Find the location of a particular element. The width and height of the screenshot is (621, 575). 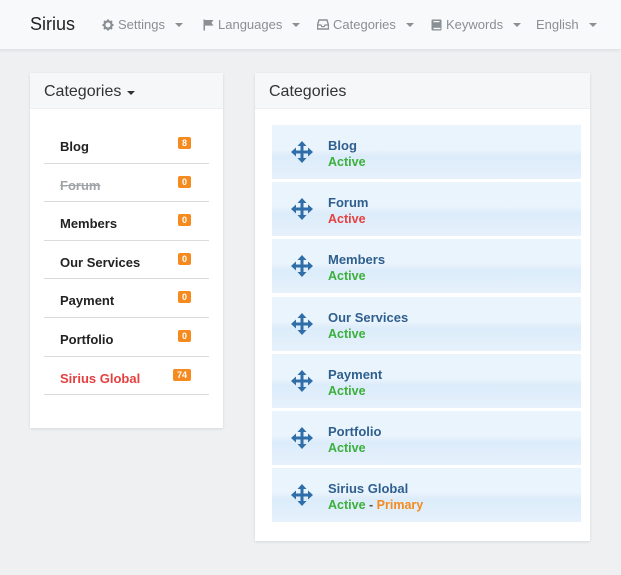

nav-settings-label: Settings is located at coordinates (141, 24).